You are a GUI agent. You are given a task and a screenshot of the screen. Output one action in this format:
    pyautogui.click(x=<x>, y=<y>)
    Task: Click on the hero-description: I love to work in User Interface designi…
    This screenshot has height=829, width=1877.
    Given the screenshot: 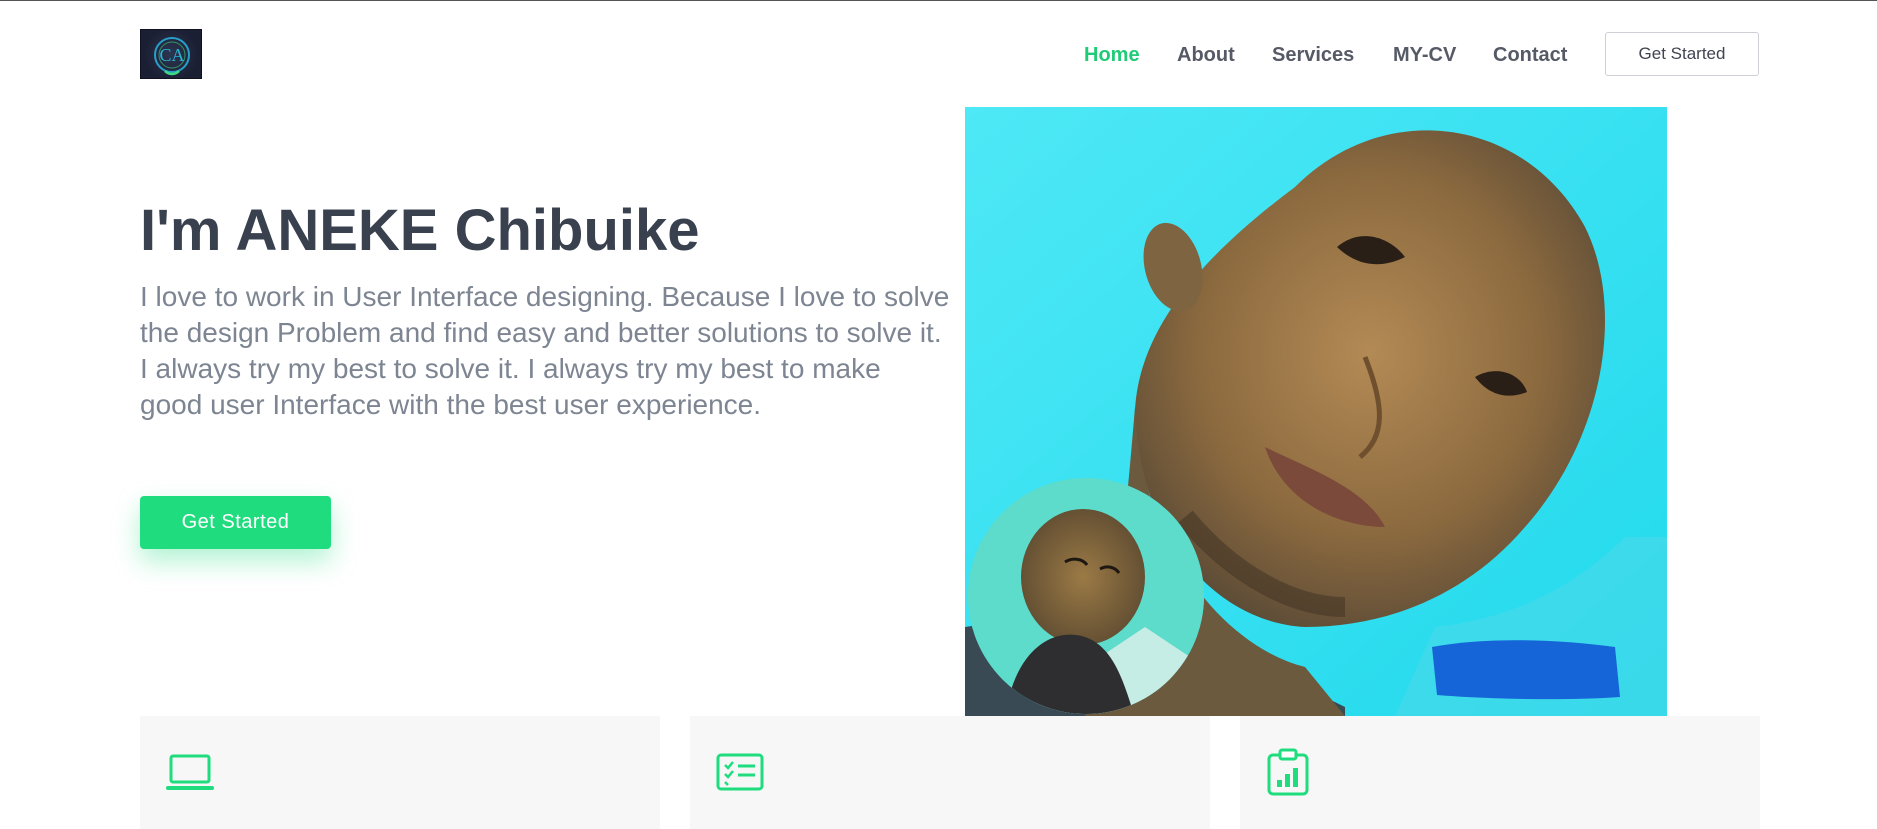 What is the action you would take?
    pyautogui.click(x=545, y=350)
    